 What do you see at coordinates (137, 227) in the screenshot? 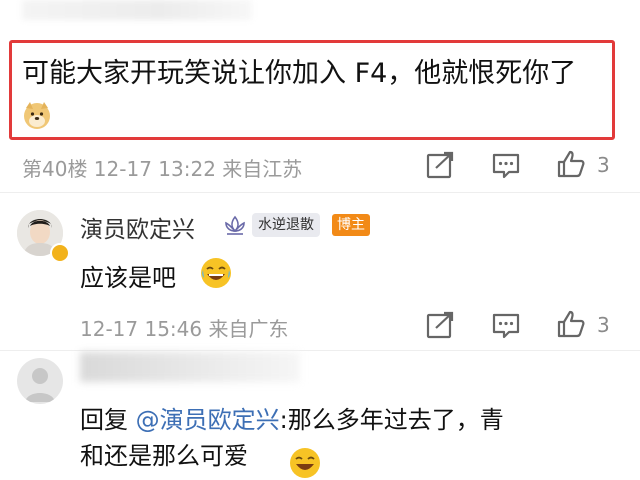
I see `username: 演员欧定兴` at bounding box center [137, 227].